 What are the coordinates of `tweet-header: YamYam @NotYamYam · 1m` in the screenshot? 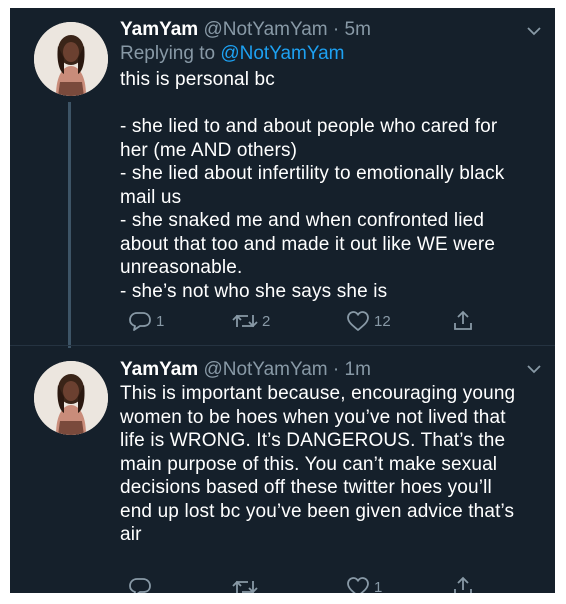 It's located at (322, 370).